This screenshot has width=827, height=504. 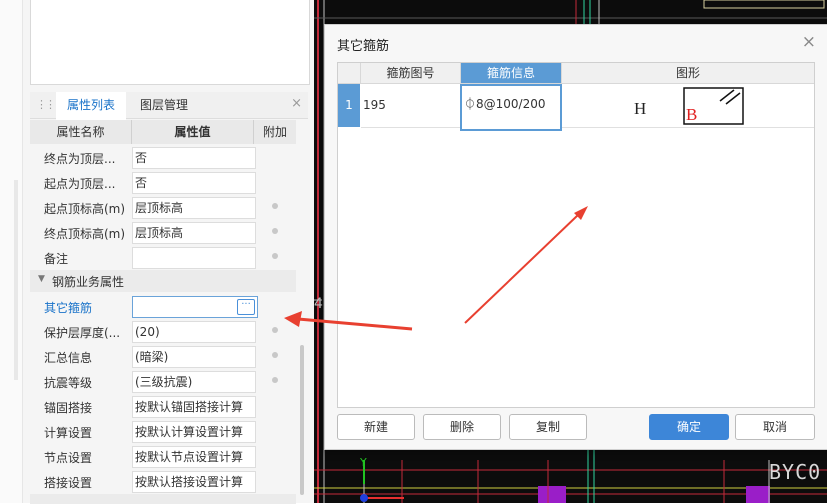 What do you see at coordinates (764, 4) in the screenshot?
I see `cad-rect` at bounding box center [764, 4].